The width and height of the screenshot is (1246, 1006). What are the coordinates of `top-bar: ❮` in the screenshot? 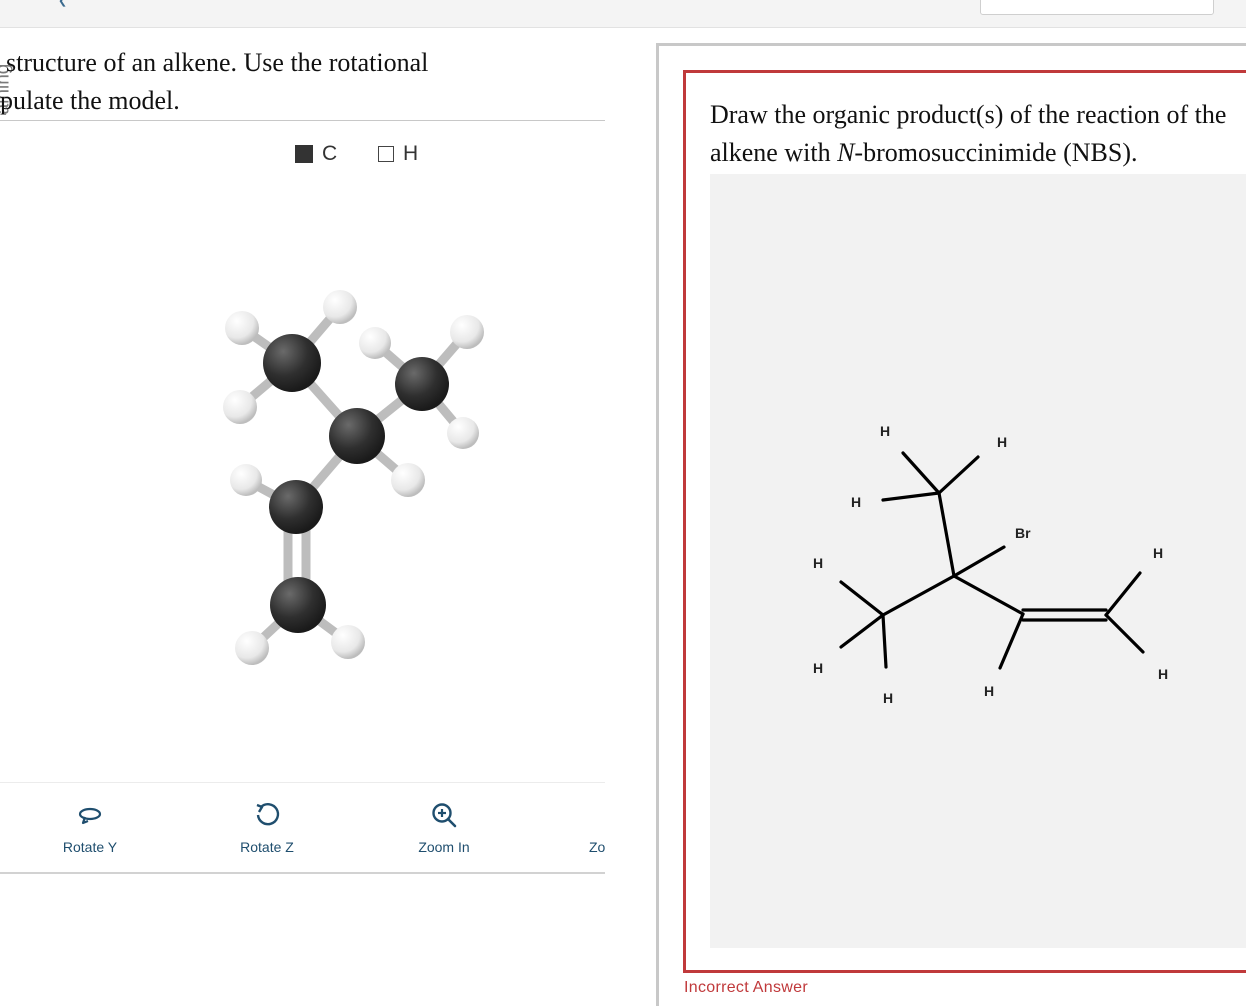 It's located at (623, 14).